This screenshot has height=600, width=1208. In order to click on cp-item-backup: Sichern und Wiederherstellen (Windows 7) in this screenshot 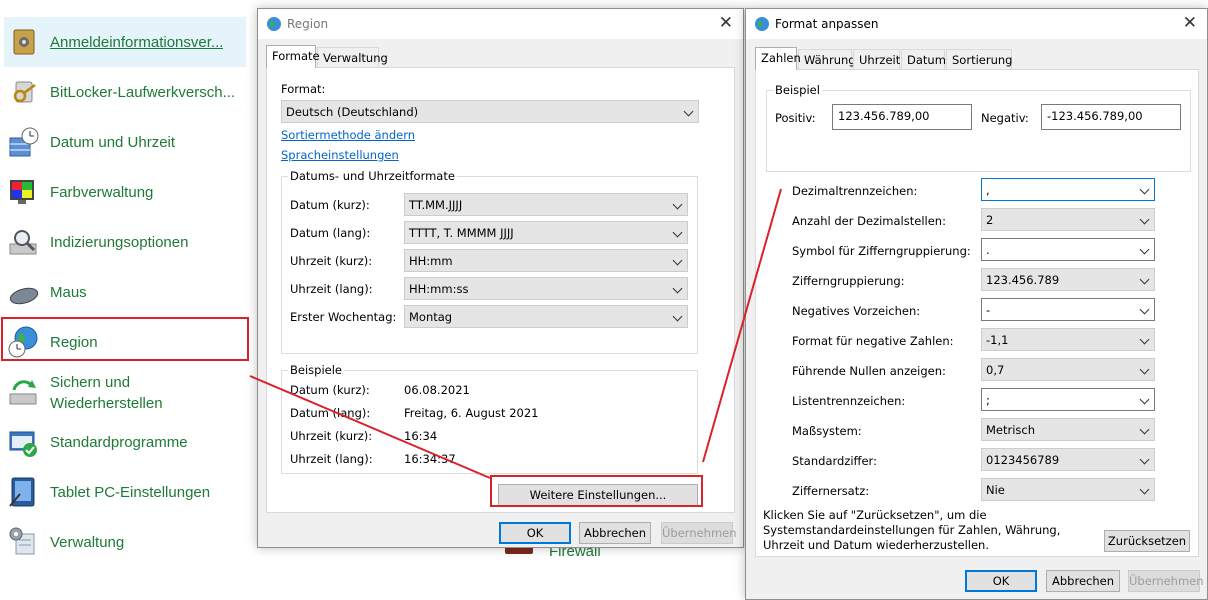, I will do `click(125, 392)`.